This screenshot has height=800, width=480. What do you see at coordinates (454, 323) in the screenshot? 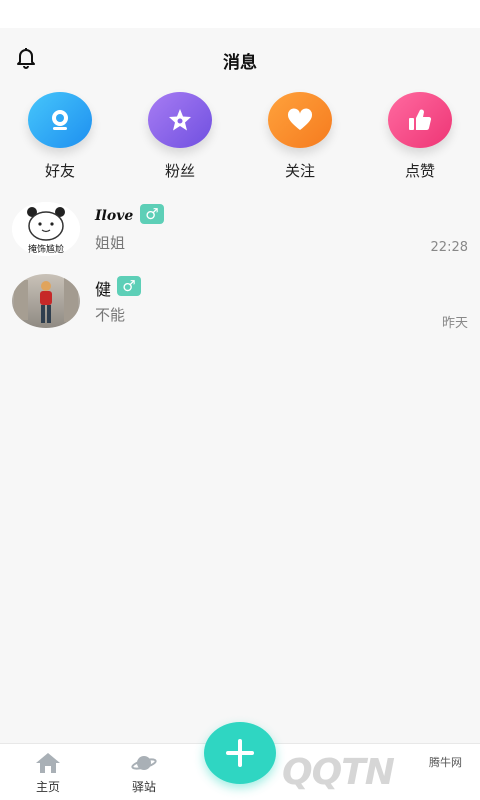
I see `message-time: 昨天` at bounding box center [454, 323].